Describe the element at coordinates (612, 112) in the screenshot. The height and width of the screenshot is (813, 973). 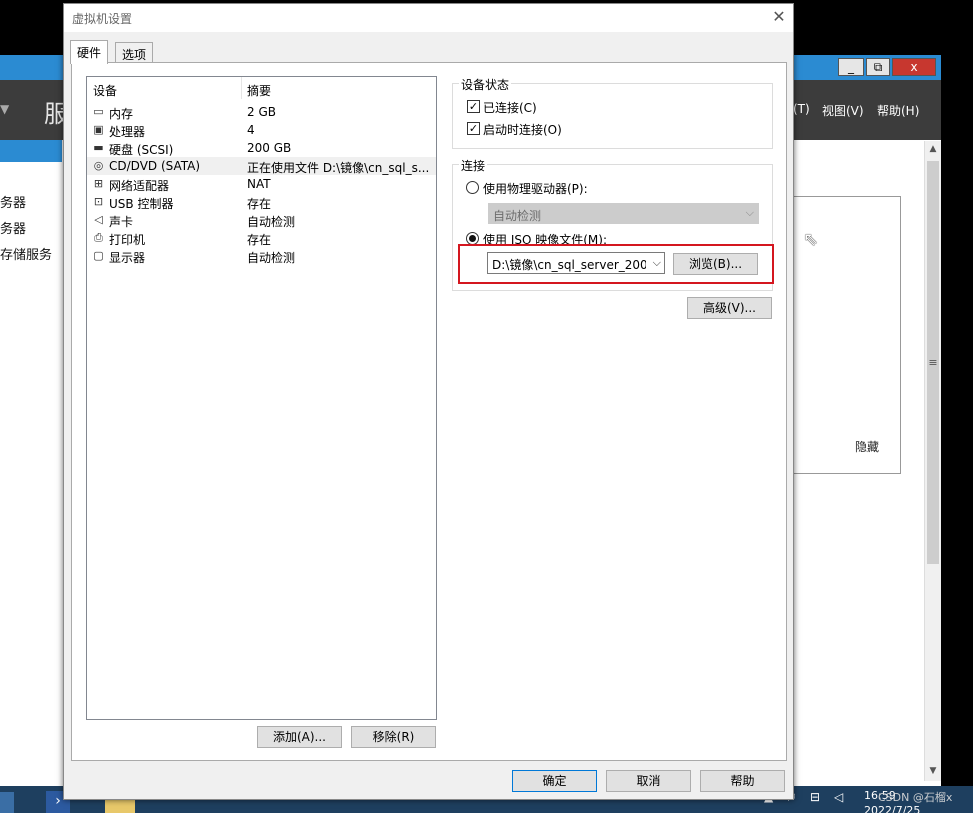
I see `device-status-group: 设备状态 ✓ 已连接(C) ✓ 启动时连接(O)` at that location.